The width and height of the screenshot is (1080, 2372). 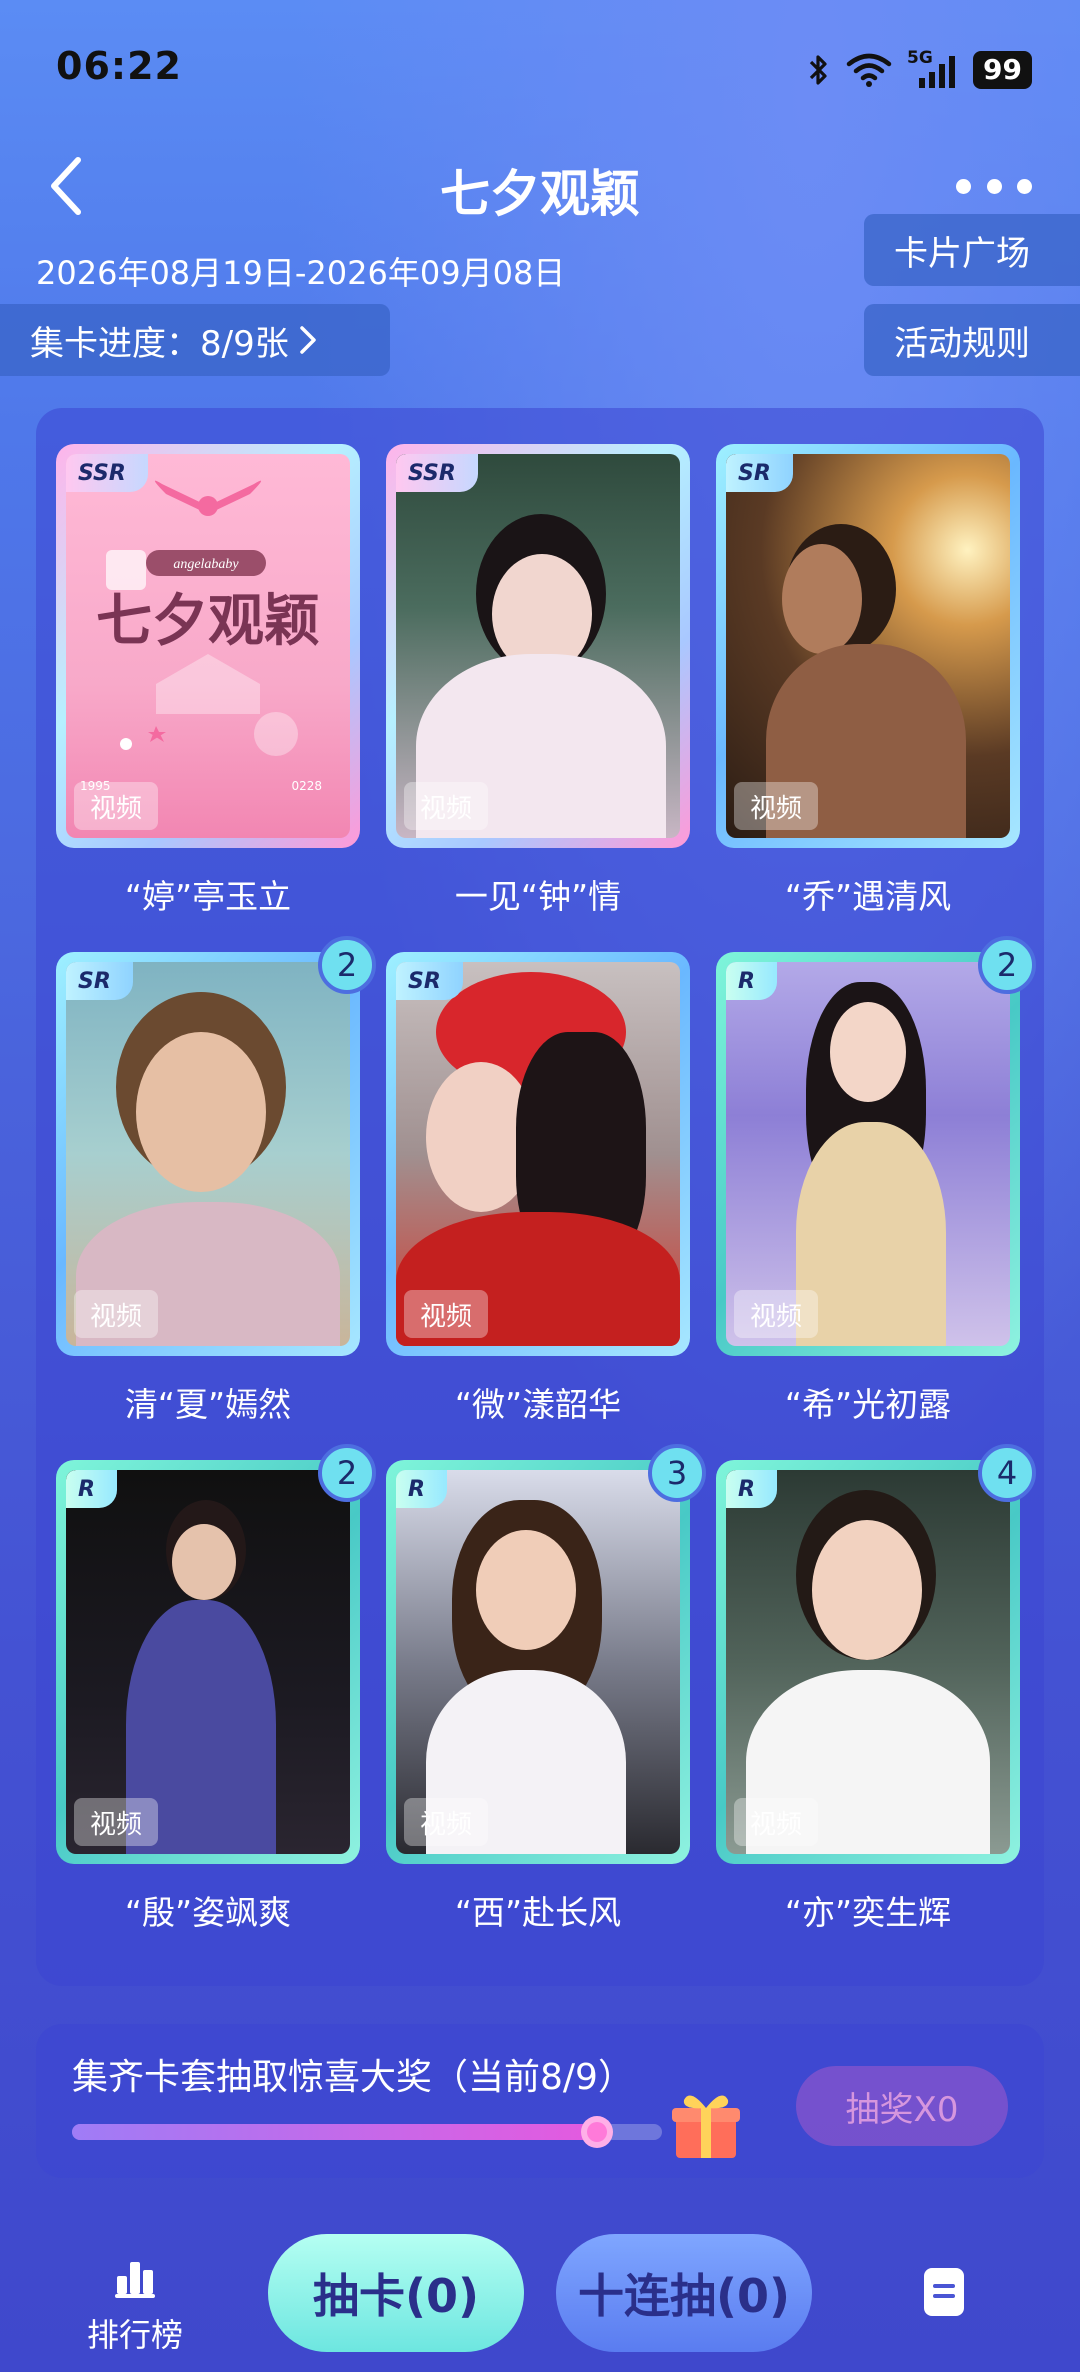 What do you see at coordinates (301, 273) in the screenshot?
I see `activity-date-range: 2026年08月19日-2026年09月08日` at bounding box center [301, 273].